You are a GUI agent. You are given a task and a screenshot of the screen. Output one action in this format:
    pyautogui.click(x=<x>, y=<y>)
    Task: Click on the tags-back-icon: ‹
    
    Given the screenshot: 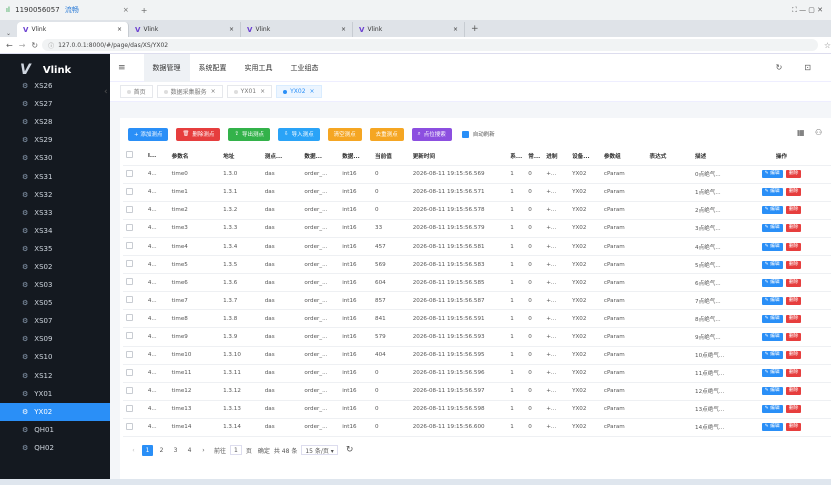 What is the action you would take?
    pyautogui.click(x=106, y=92)
    